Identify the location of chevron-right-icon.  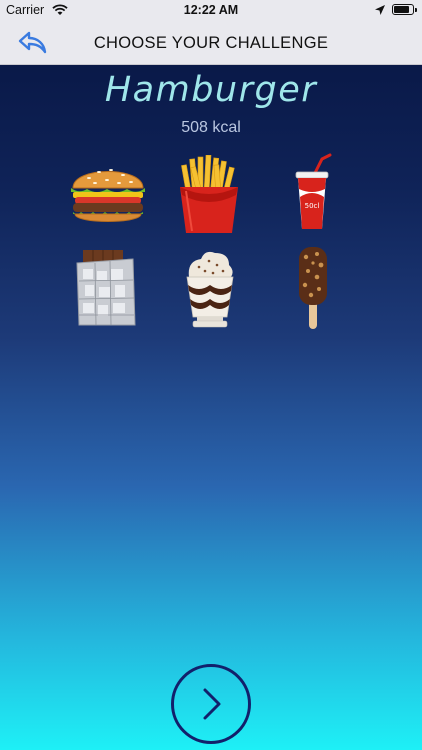
(212, 704).